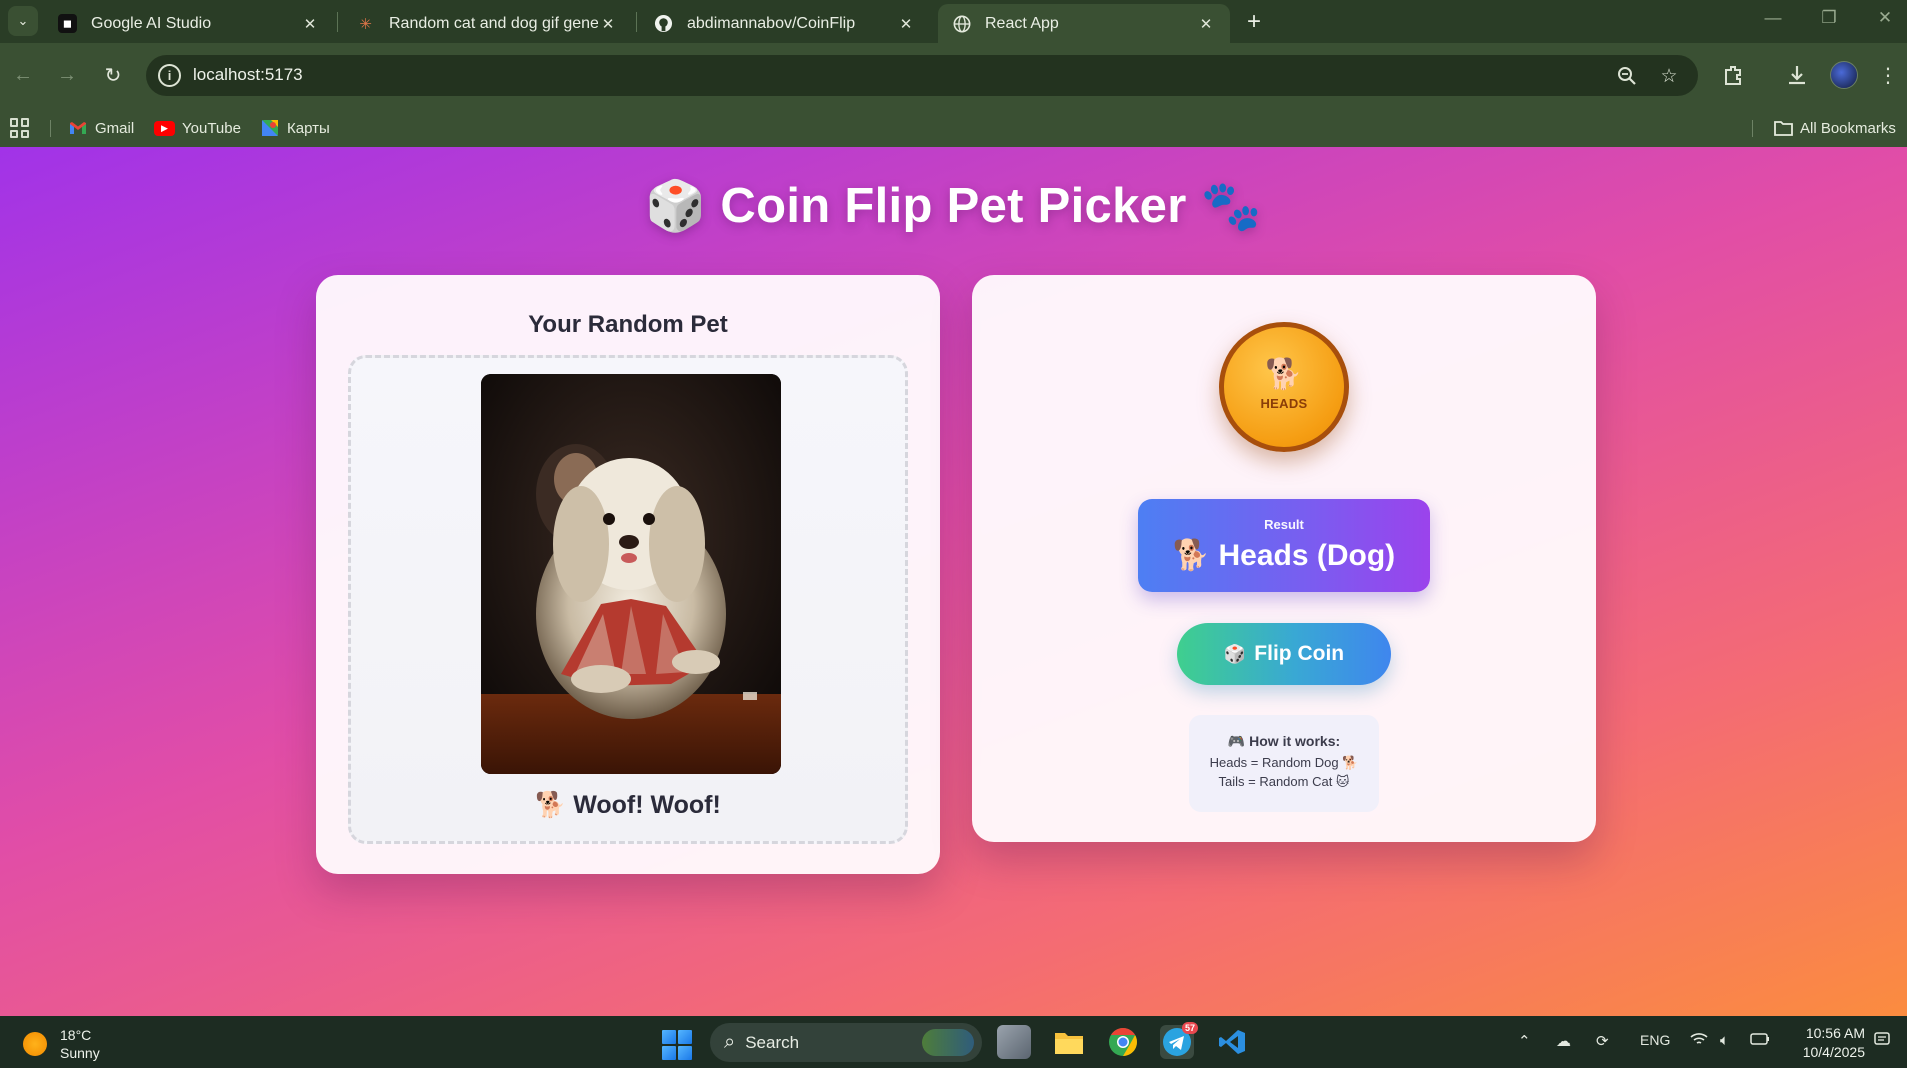 The height and width of the screenshot is (1068, 1907). I want to click on all-bookmarks-button: All Bookmarks, so click(1834, 128).